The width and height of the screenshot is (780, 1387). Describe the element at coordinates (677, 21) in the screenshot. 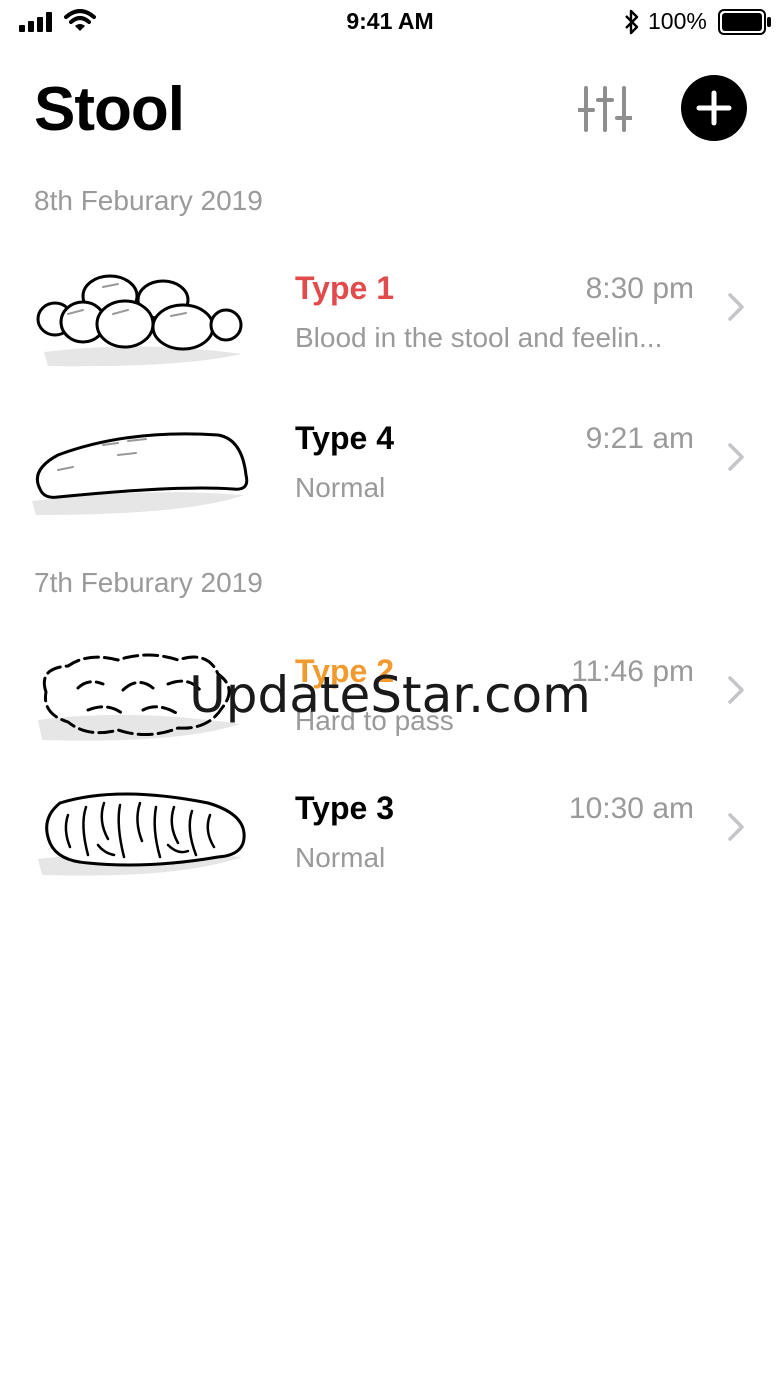

I see `battery-percentage: 100%` at that location.